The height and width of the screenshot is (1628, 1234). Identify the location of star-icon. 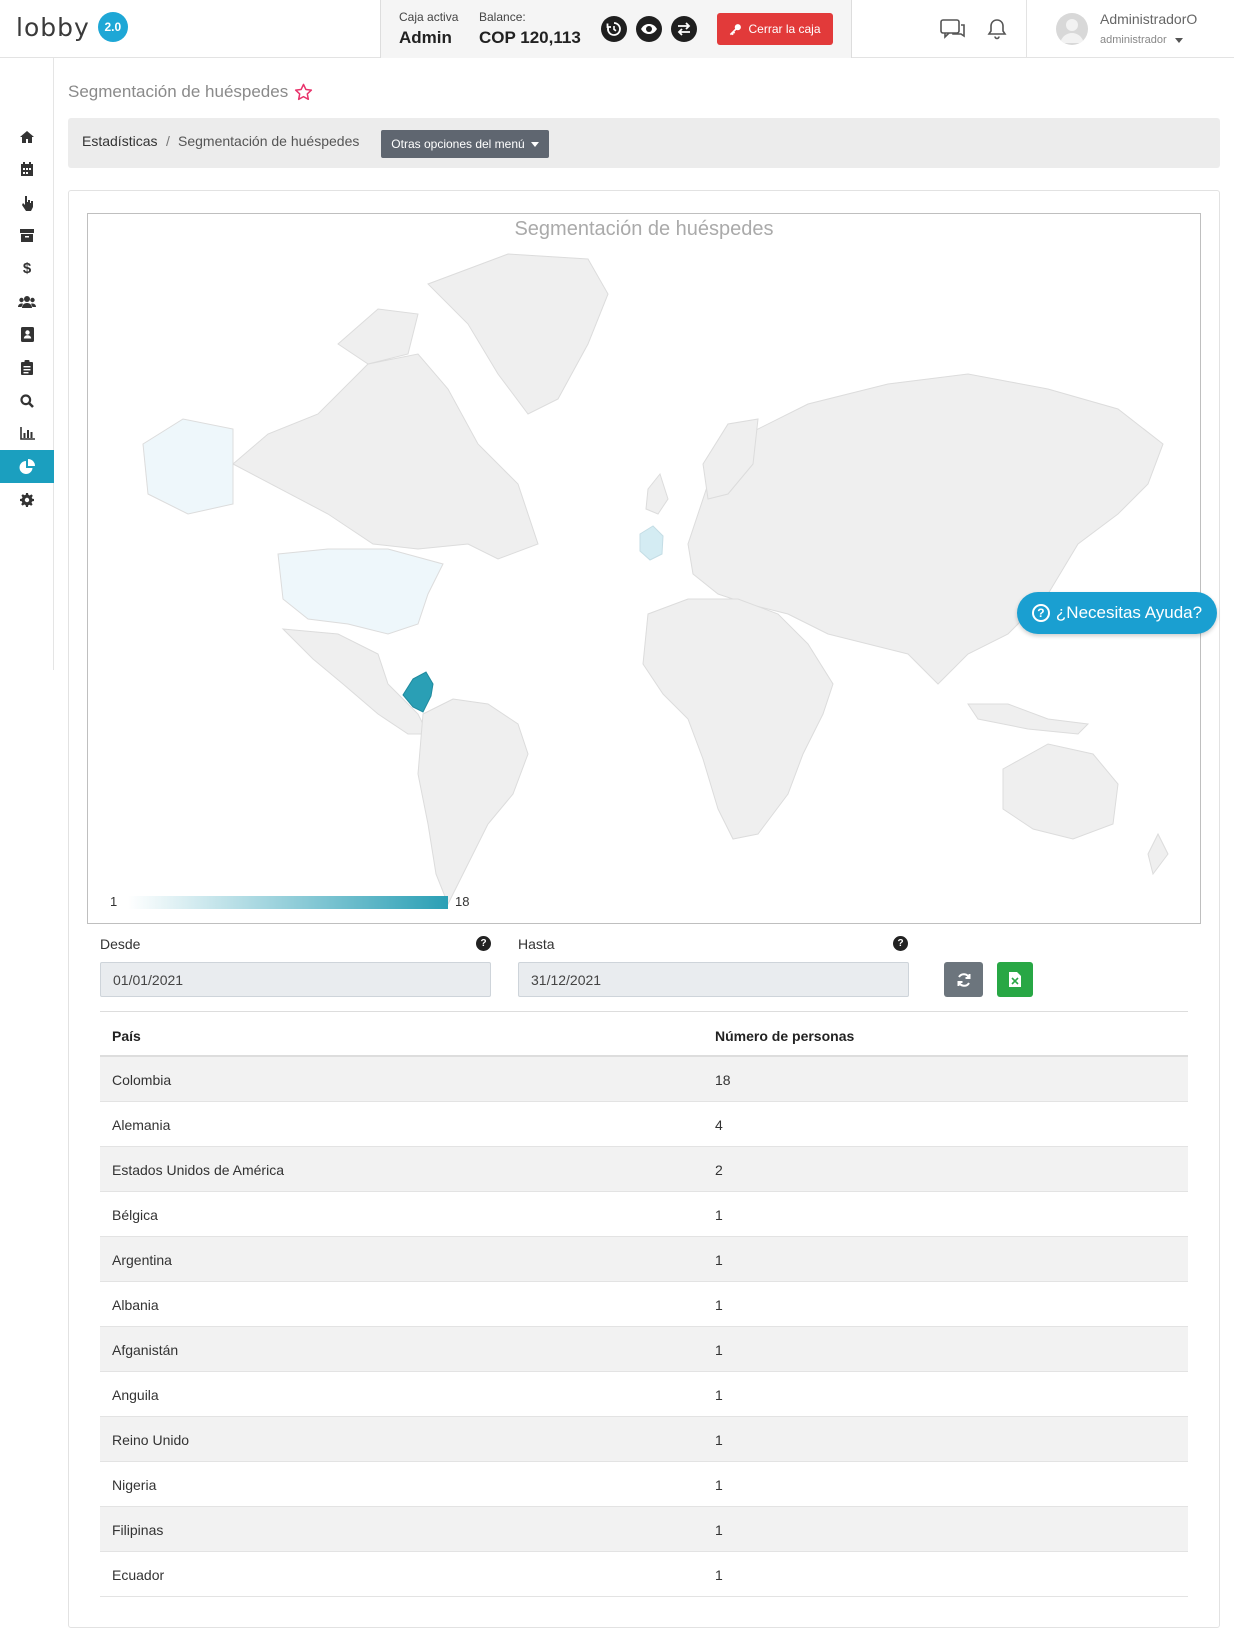
(303, 92).